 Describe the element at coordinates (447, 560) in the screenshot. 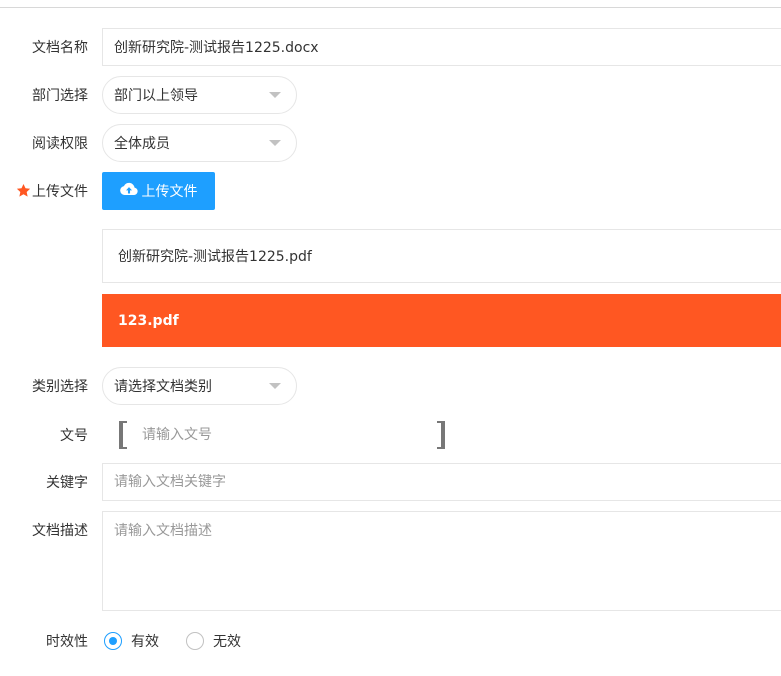

I see `description-textarea` at that location.